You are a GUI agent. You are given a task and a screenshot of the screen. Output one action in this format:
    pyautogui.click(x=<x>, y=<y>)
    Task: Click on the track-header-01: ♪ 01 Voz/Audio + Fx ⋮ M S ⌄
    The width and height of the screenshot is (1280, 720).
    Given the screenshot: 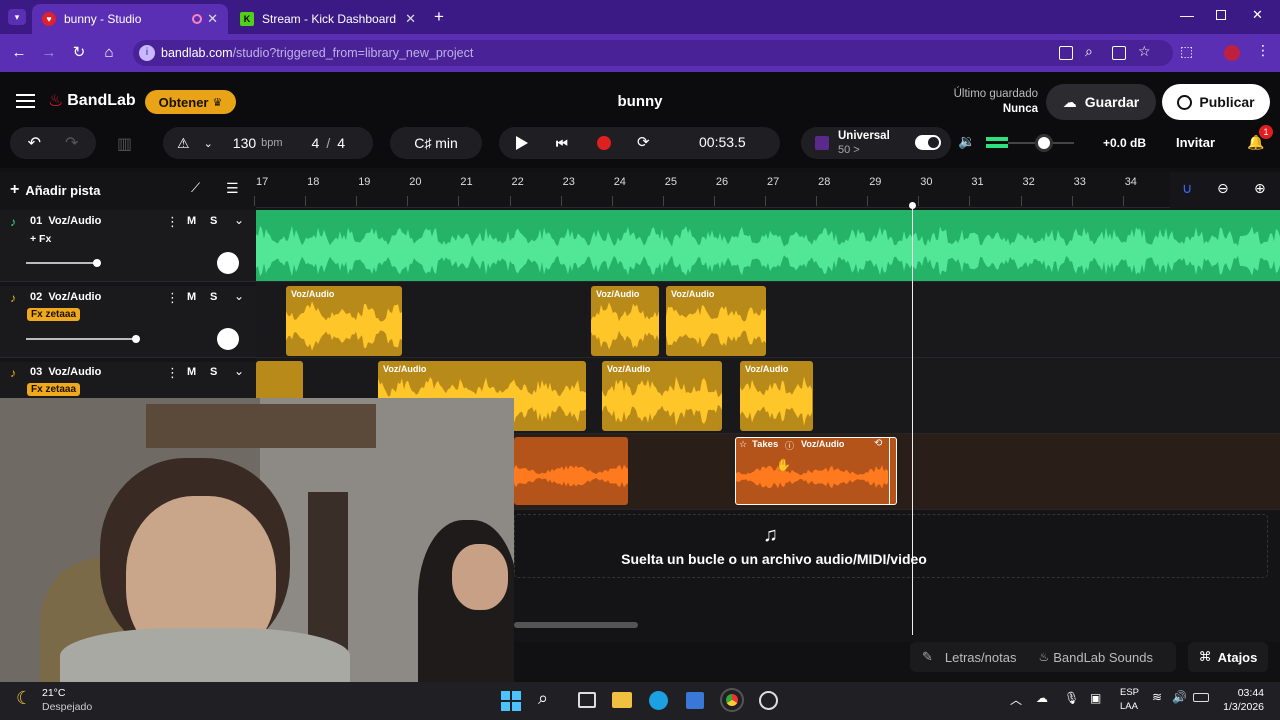 What is the action you would take?
    pyautogui.click(x=128, y=246)
    